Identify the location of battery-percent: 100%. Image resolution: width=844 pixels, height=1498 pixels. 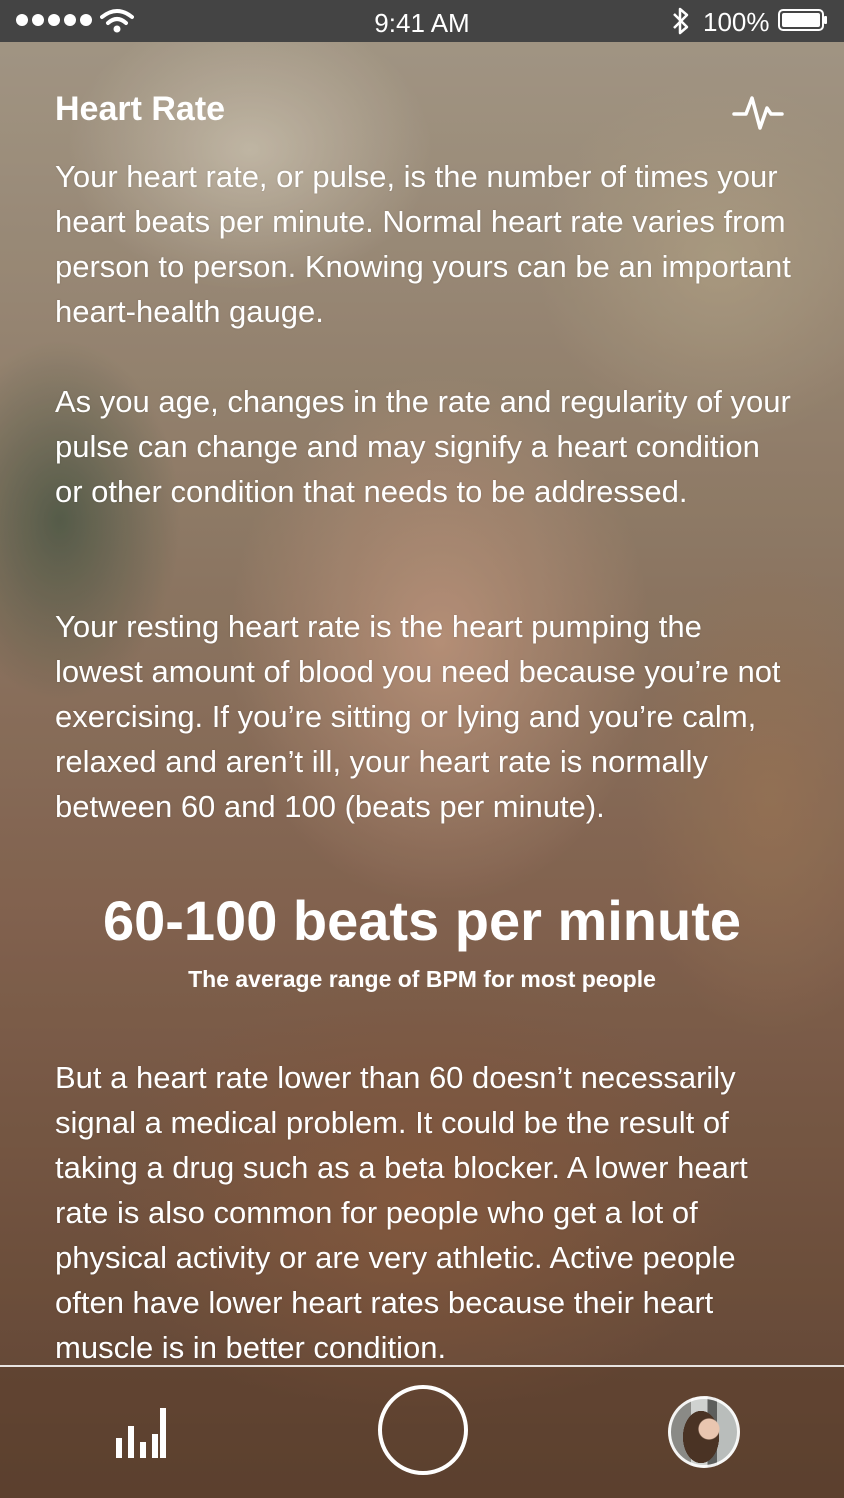
(736, 22).